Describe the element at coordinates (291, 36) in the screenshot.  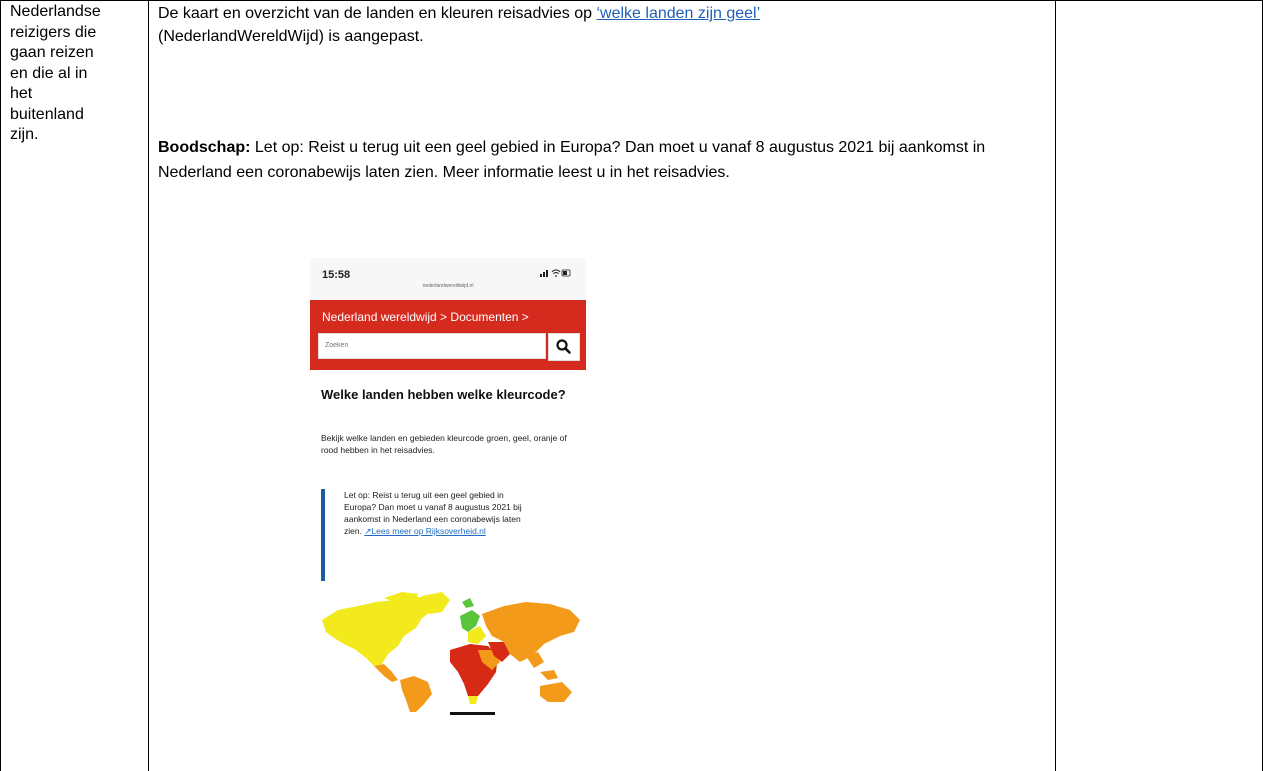
I see `intro-text-continued: (NederlandWereldWijd) is aangepast.` at that location.